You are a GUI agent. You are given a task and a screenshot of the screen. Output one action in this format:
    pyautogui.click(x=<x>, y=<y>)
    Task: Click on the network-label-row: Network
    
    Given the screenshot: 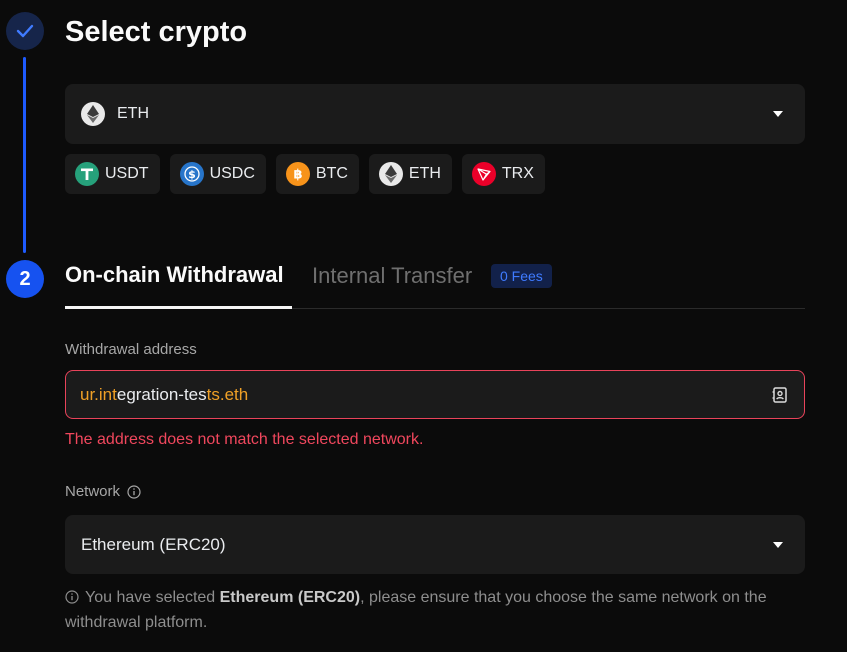 What is the action you would take?
    pyautogui.click(x=103, y=491)
    